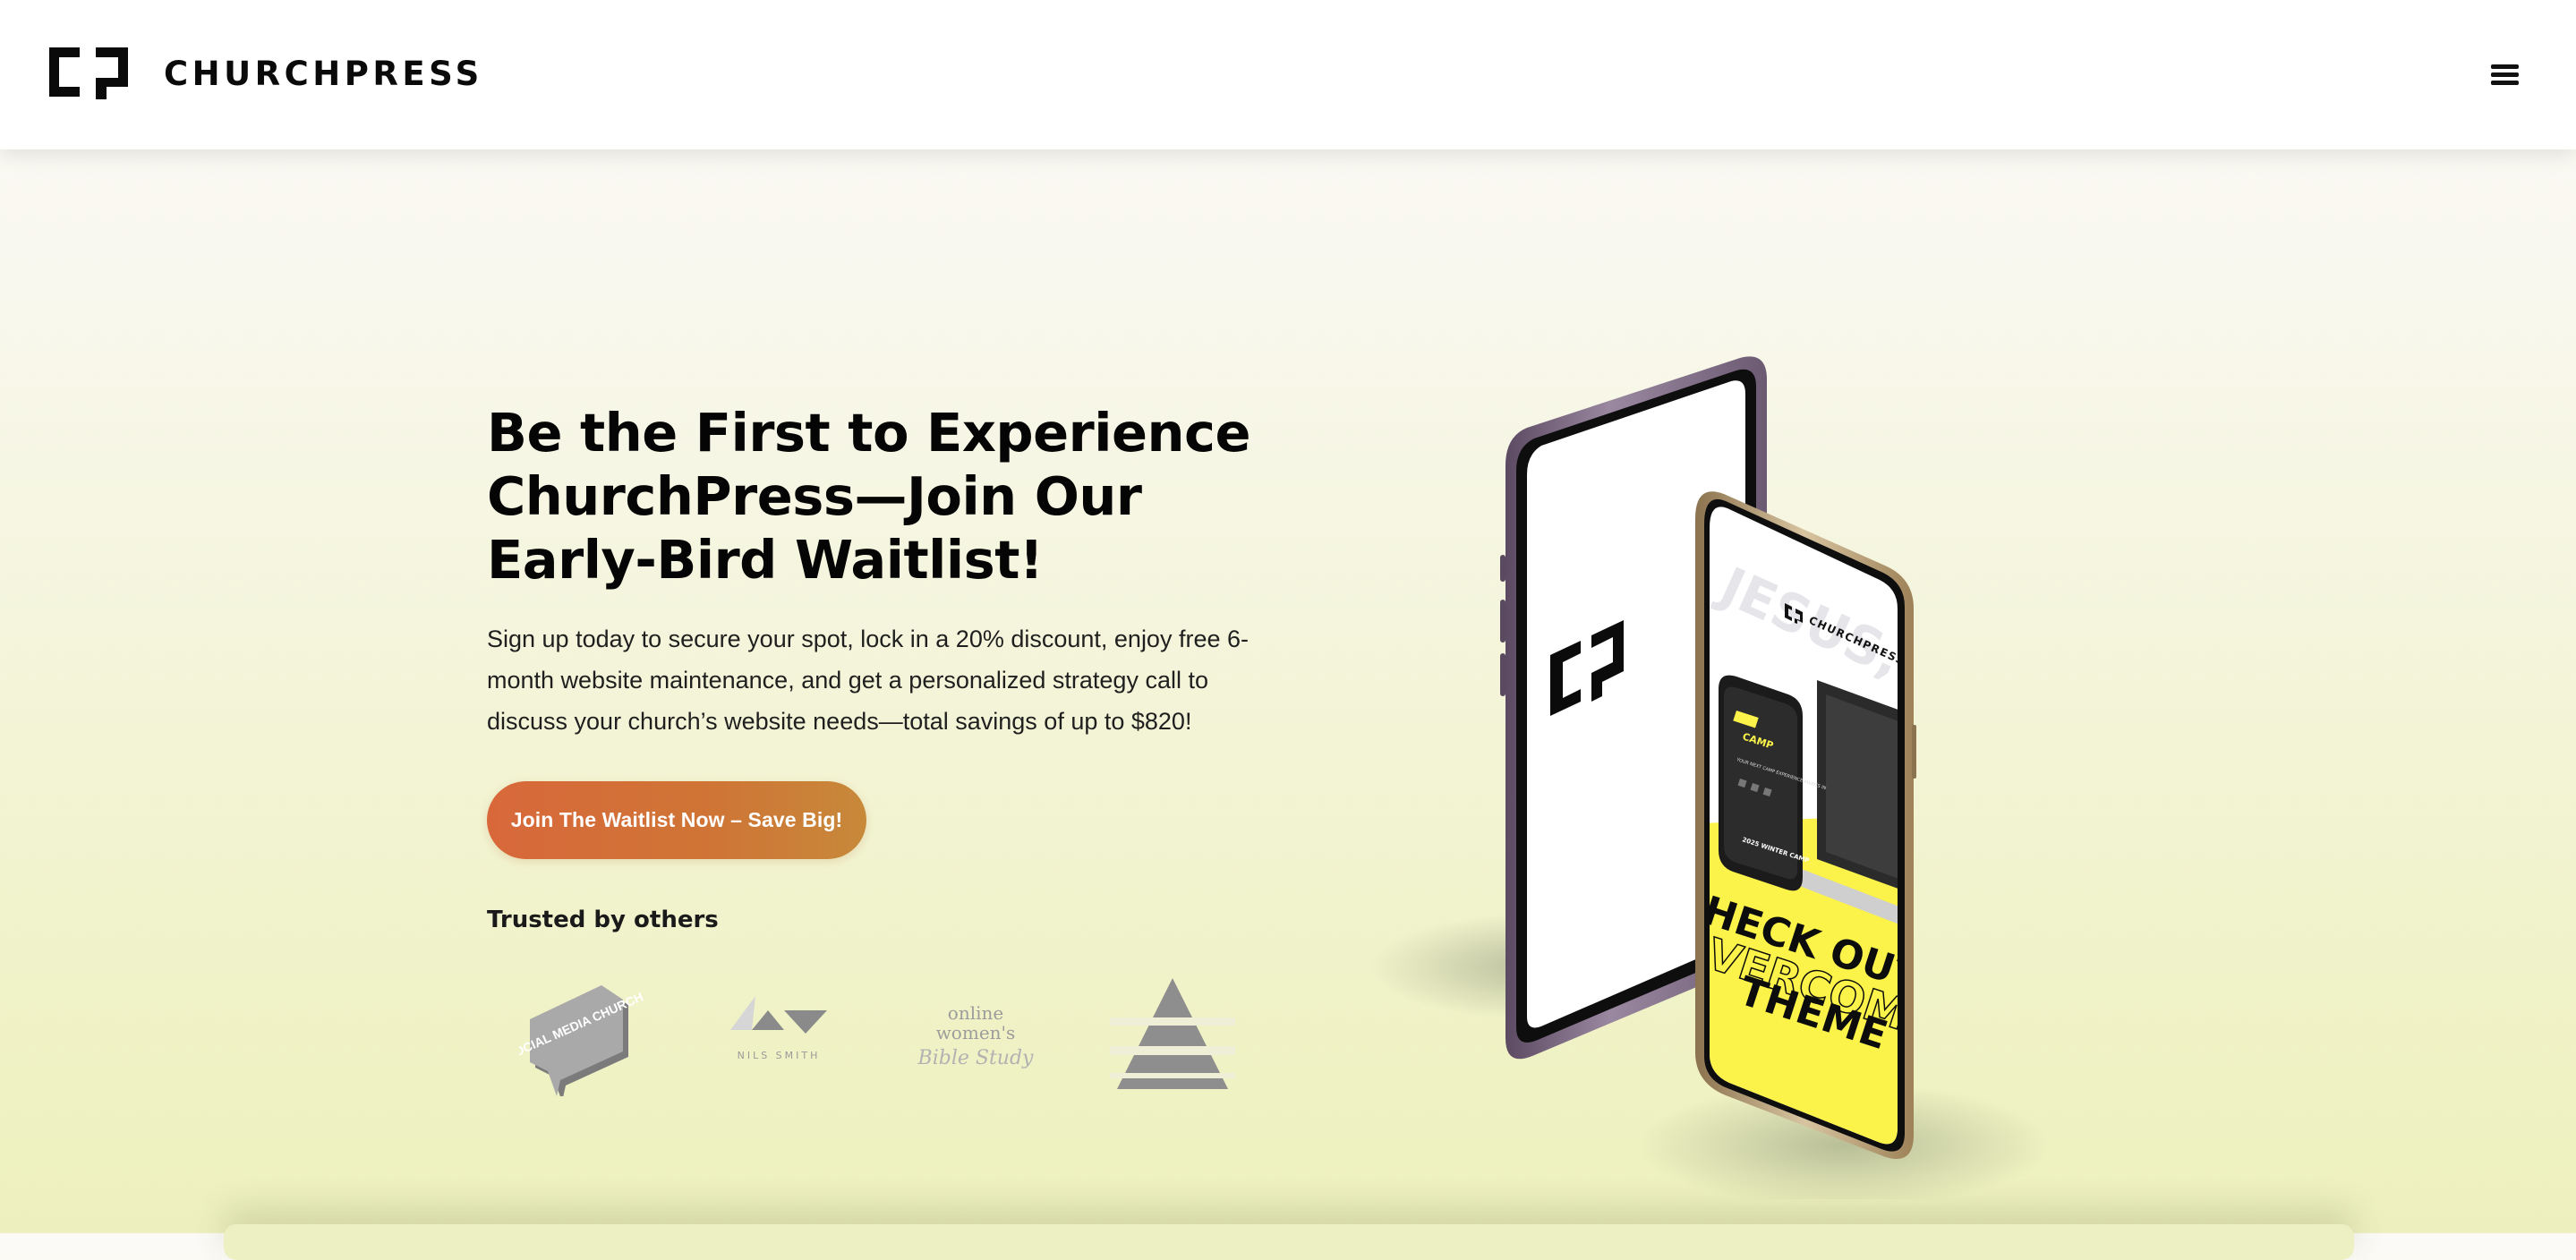 The image size is (2576, 1260). Describe the element at coordinates (1289, 1242) in the screenshot. I see `next-section-card` at that location.